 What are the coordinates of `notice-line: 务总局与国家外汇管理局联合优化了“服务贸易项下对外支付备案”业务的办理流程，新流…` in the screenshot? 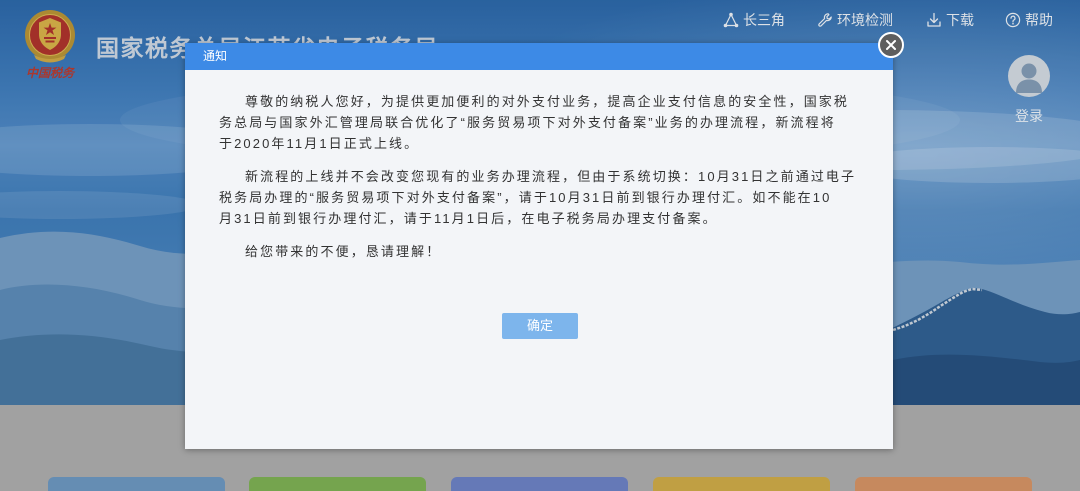 It's located at (539, 122).